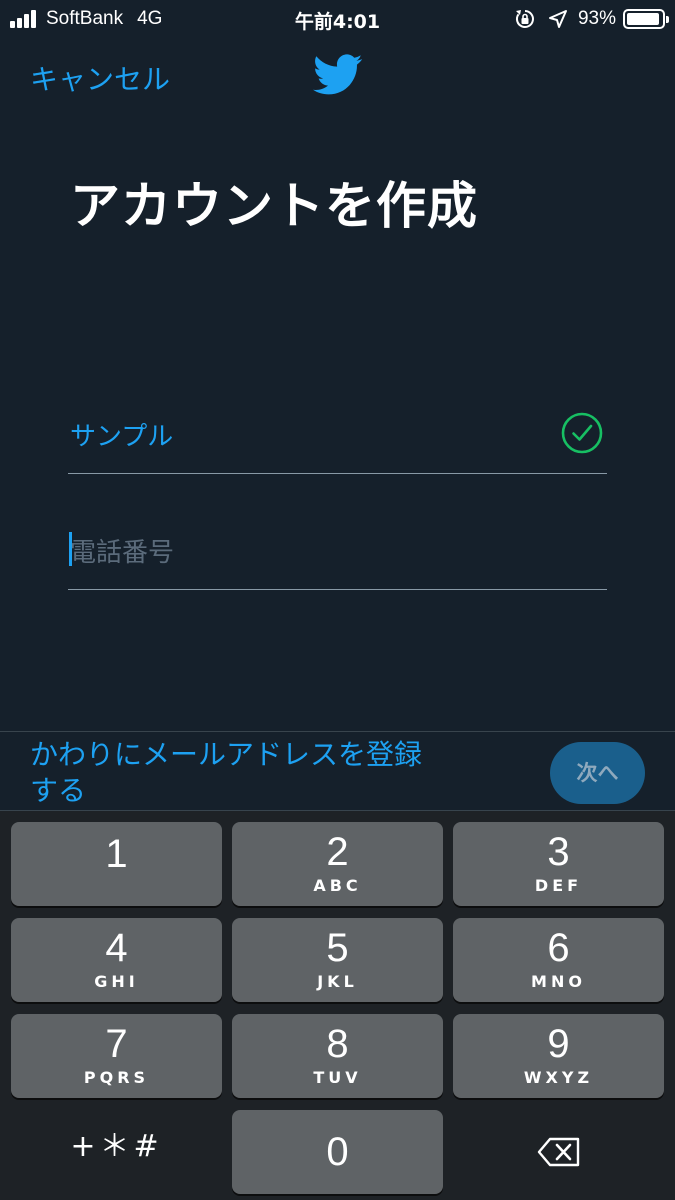 This screenshot has width=675, height=1200. Describe the element at coordinates (337, 948) in the screenshot. I see `key-digit: 5` at that location.